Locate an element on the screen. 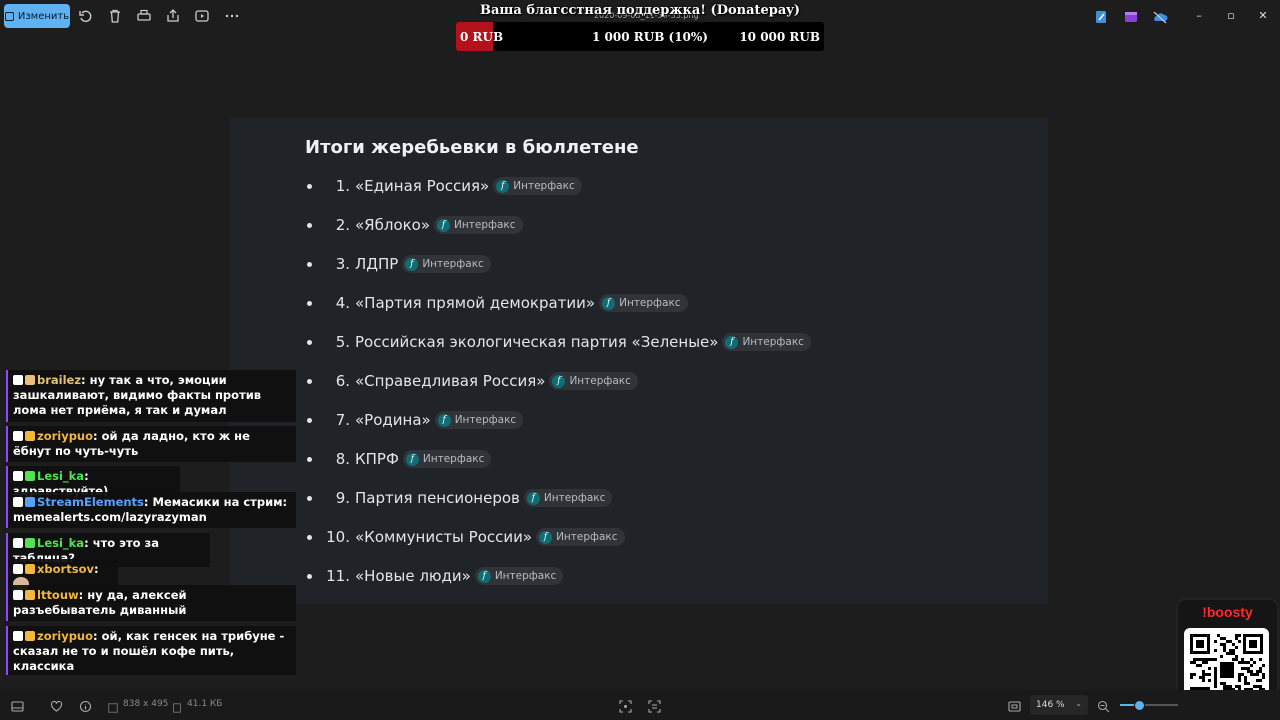  close-button: ✕ is located at coordinates (1263, 16).